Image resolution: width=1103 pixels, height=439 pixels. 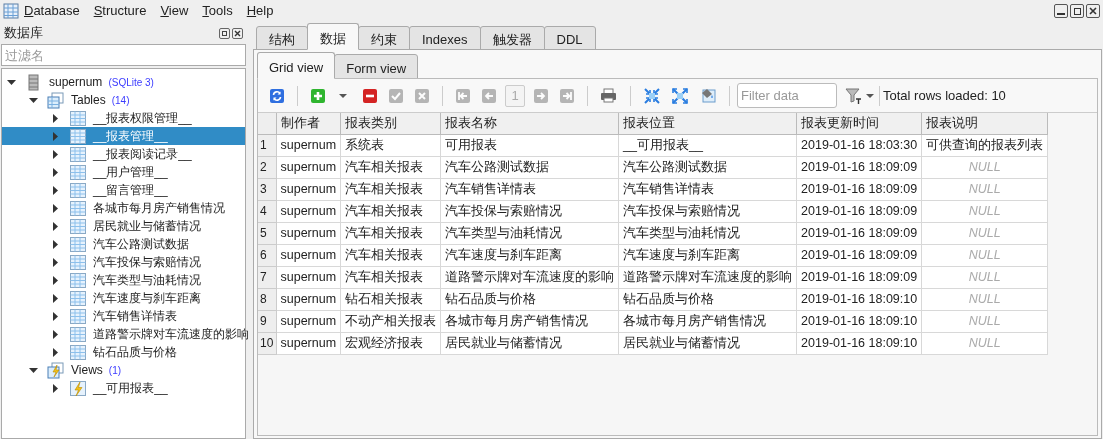 I want to click on column-header: 制作者, so click(x=308, y=123).